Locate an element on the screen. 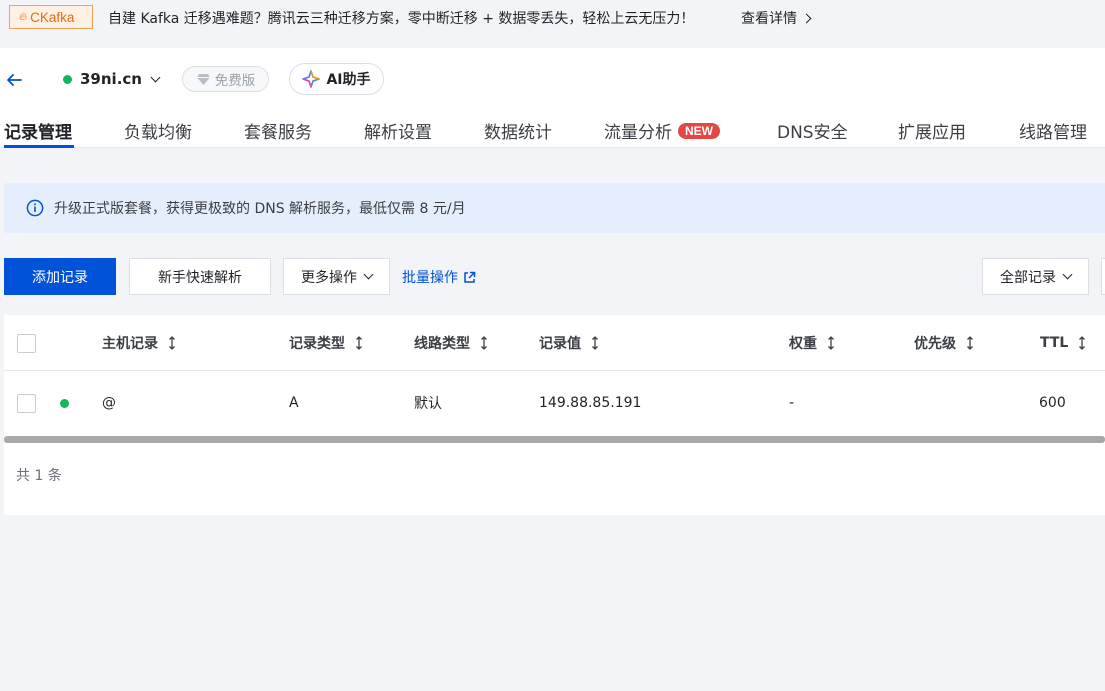  tab-label: 扩展应用 is located at coordinates (932, 133).